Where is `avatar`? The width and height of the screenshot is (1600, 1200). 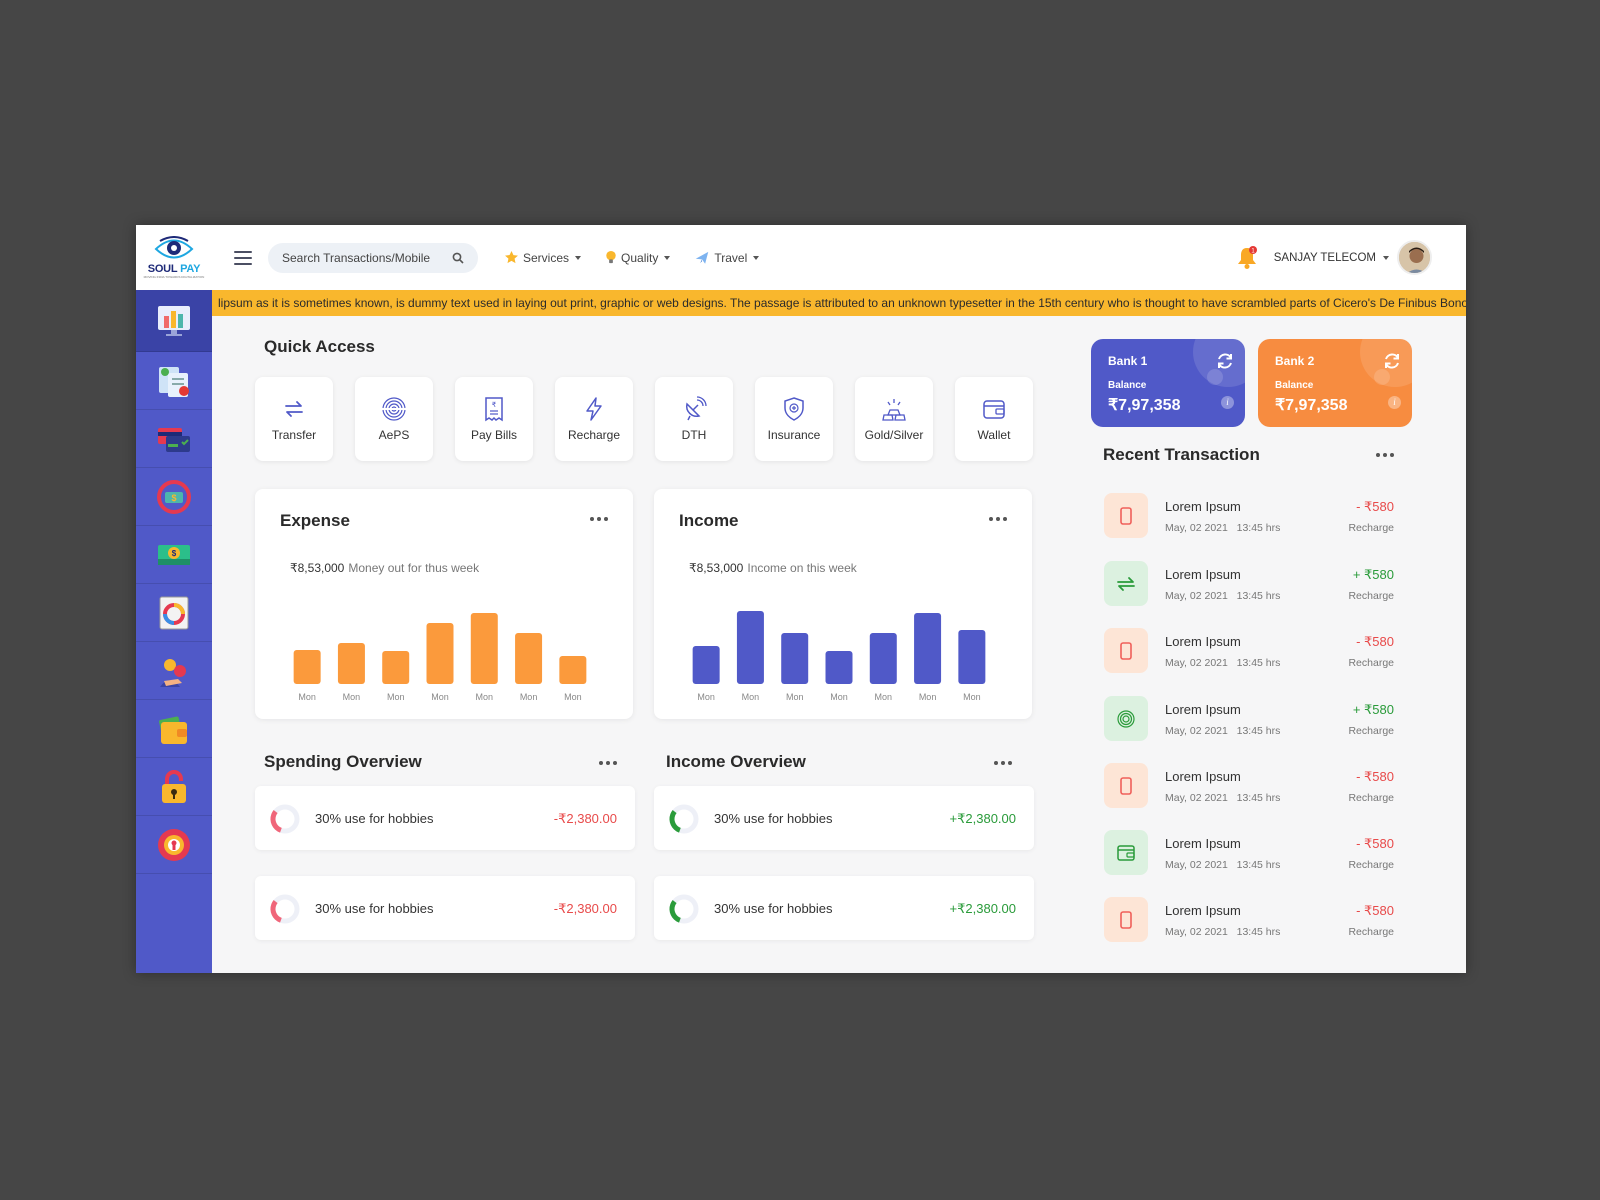 avatar is located at coordinates (1414, 257).